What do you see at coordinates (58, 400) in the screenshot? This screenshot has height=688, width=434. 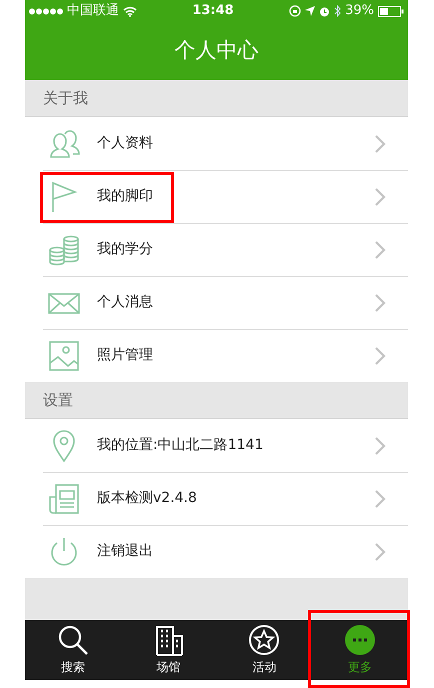 I see `section-header: 设置` at bounding box center [58, 400].